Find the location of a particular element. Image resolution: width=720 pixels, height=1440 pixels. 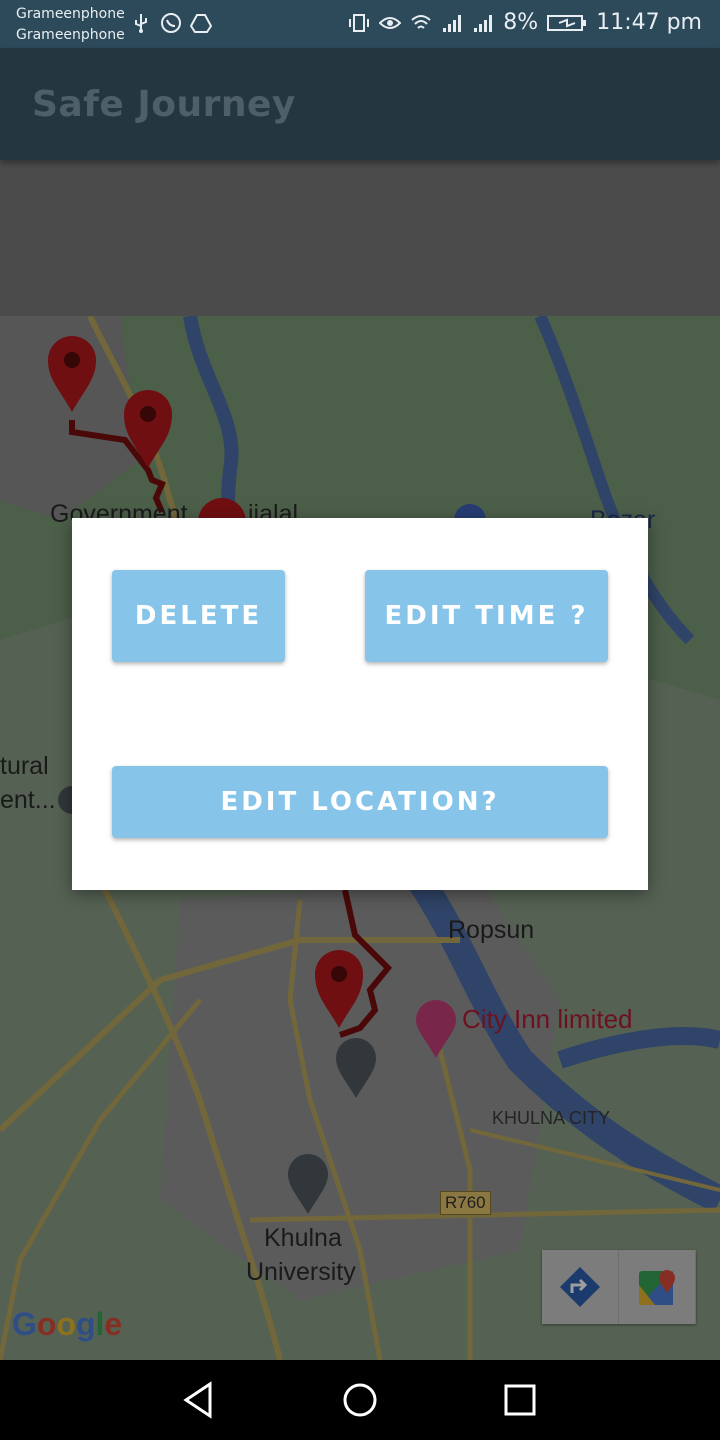

edit-time-button: EDIT TIME ? is located at coordinates (486, 616).